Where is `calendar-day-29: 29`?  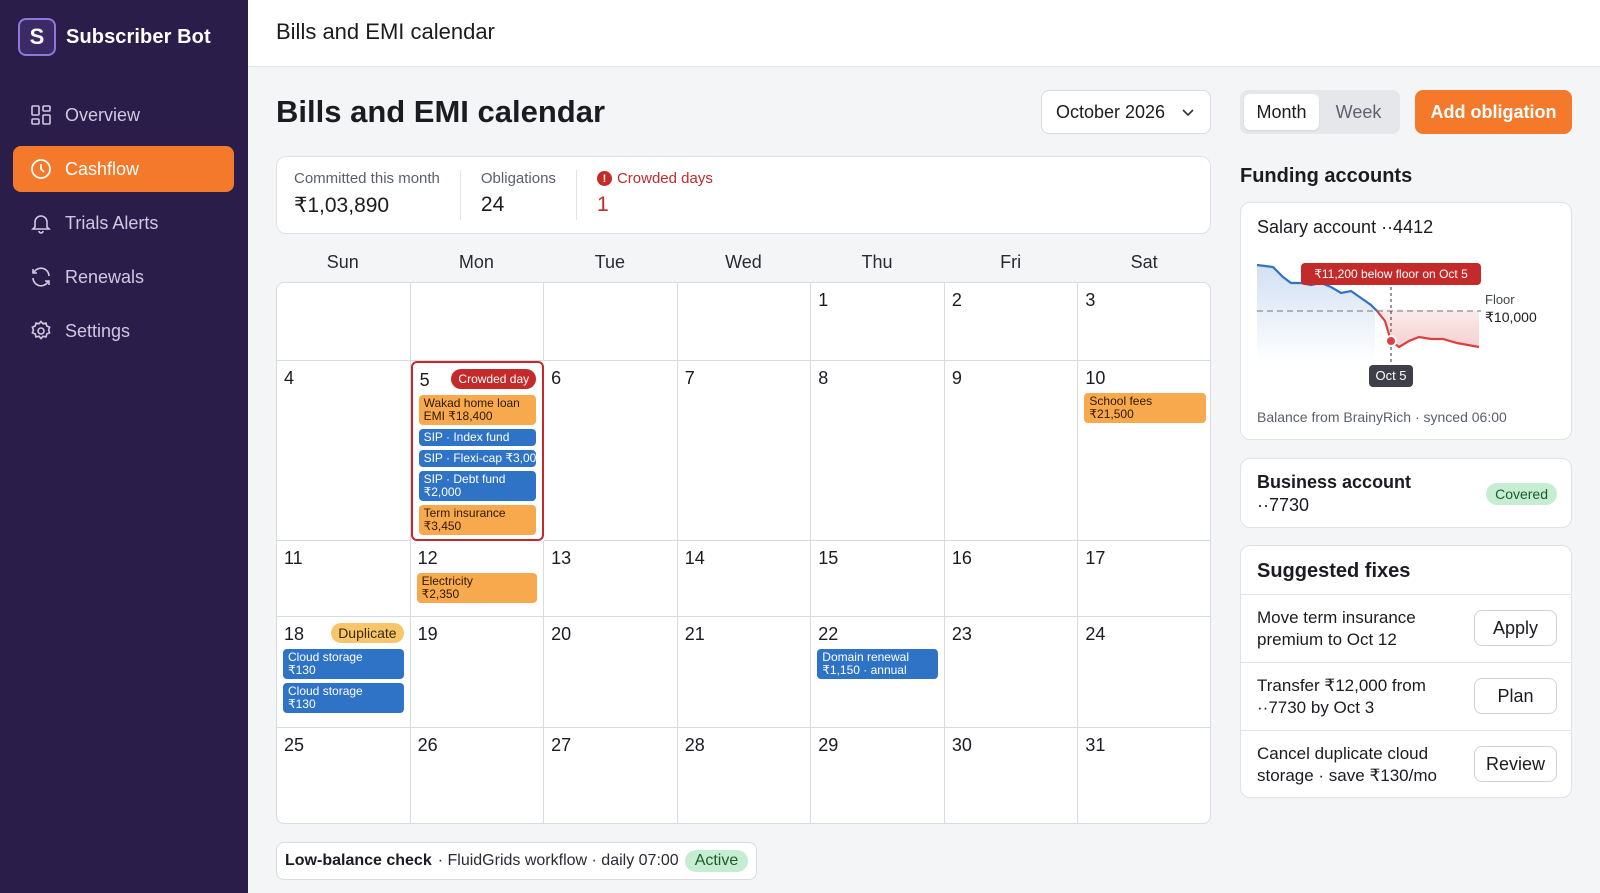
calendar-day-29: 29 is located at coordinates (878, 775).